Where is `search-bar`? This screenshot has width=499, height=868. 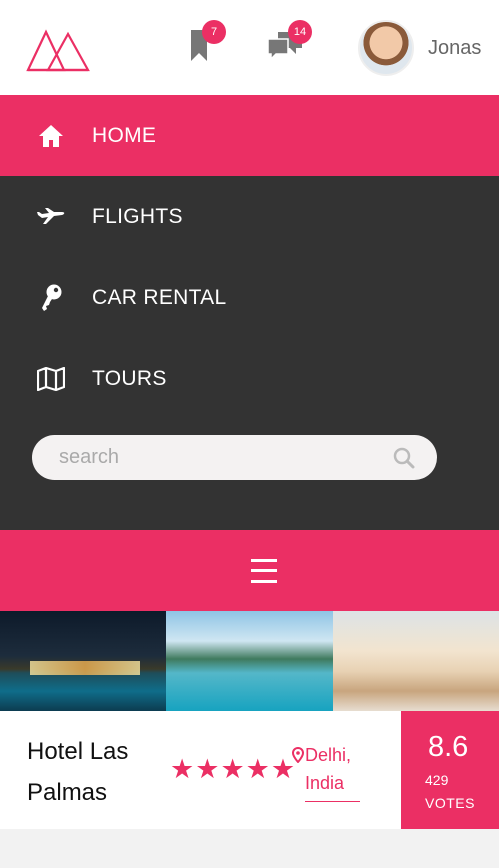
search-bar is located at coordinates (234, 457).